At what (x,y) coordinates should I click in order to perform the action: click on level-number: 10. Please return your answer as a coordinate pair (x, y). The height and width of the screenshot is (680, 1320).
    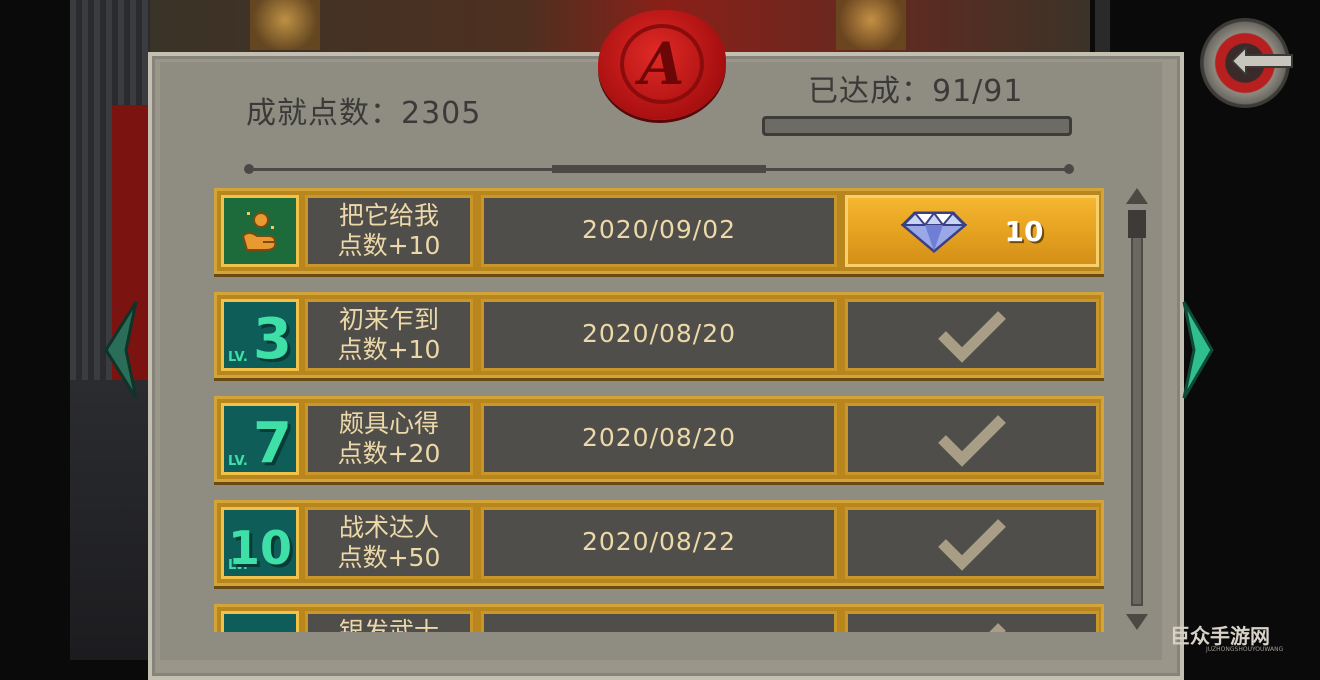
    Looking at the image, I should click on (259, 548).